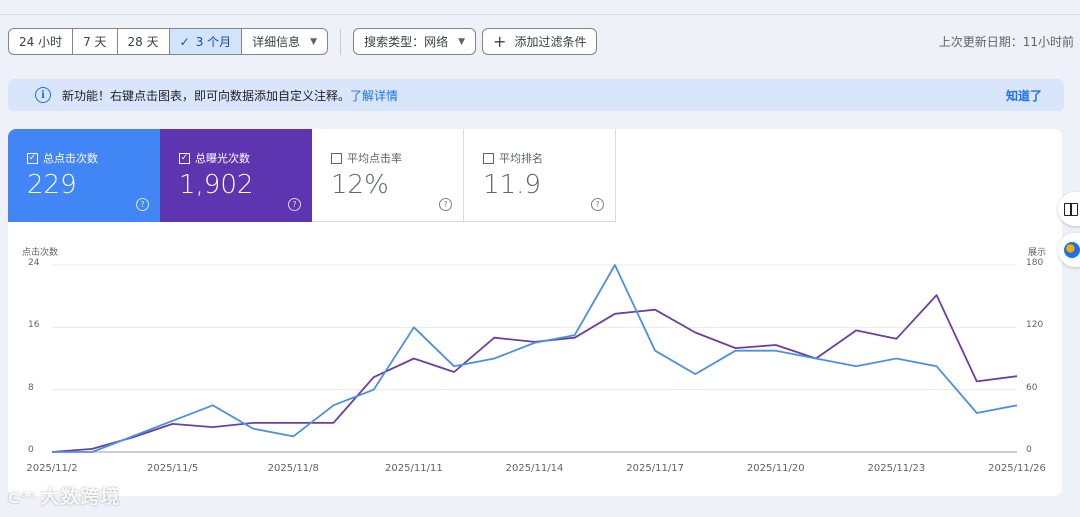 The width and height of the screenshot is (1080, 517). Describe the element at coordinates (414, 468) in the screenshot. I see `x-axis-tick: 2025/11/11` at that location.